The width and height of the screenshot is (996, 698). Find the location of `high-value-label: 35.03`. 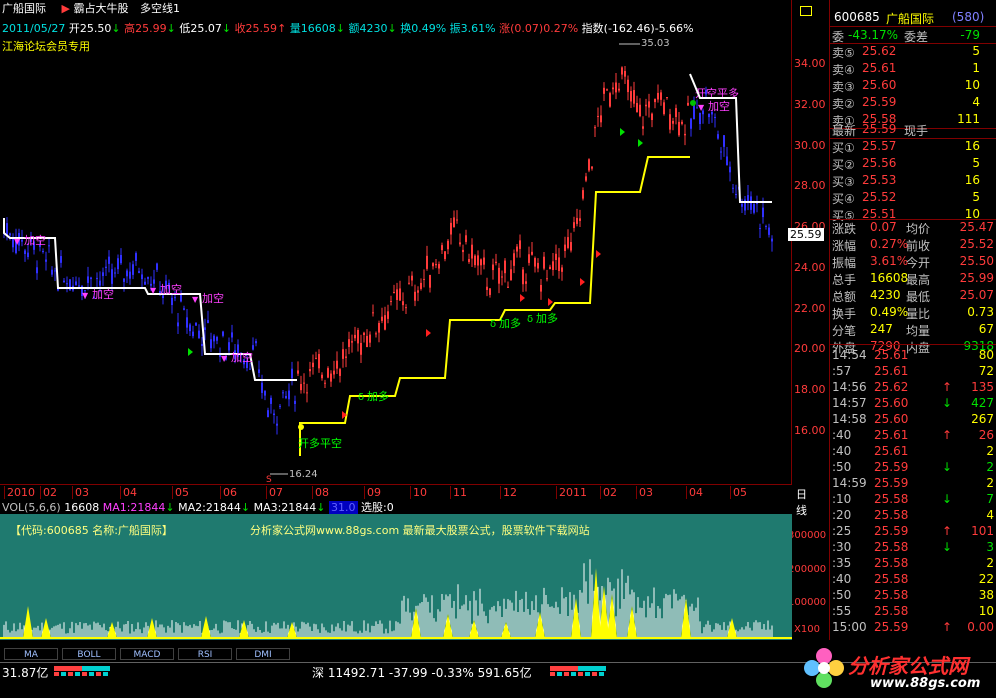

high-value-label: 35.03 is located at coordinates (655, 43).